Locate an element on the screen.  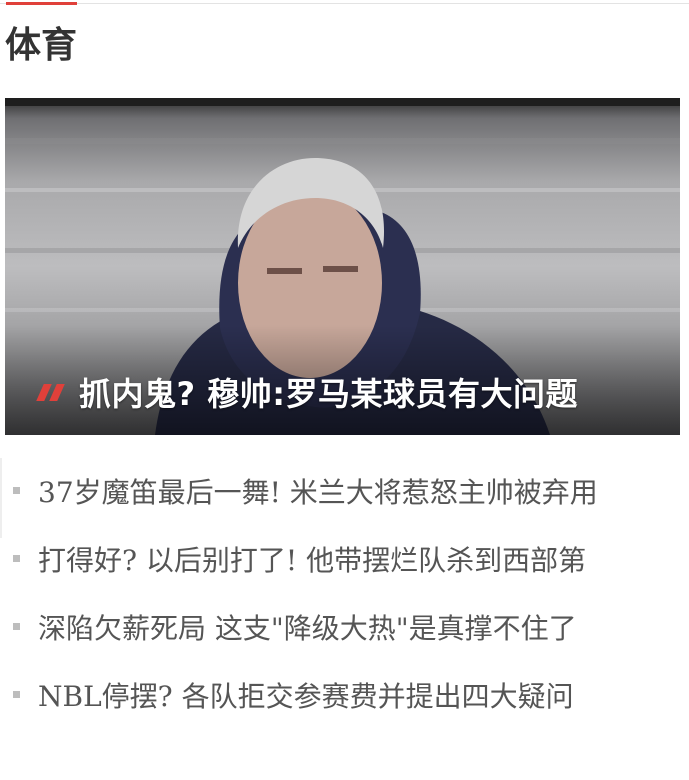
news-headline: 深陷欠薪死局 这支"降级大热"是真撑不住了 is located at coordinates (358, 629).